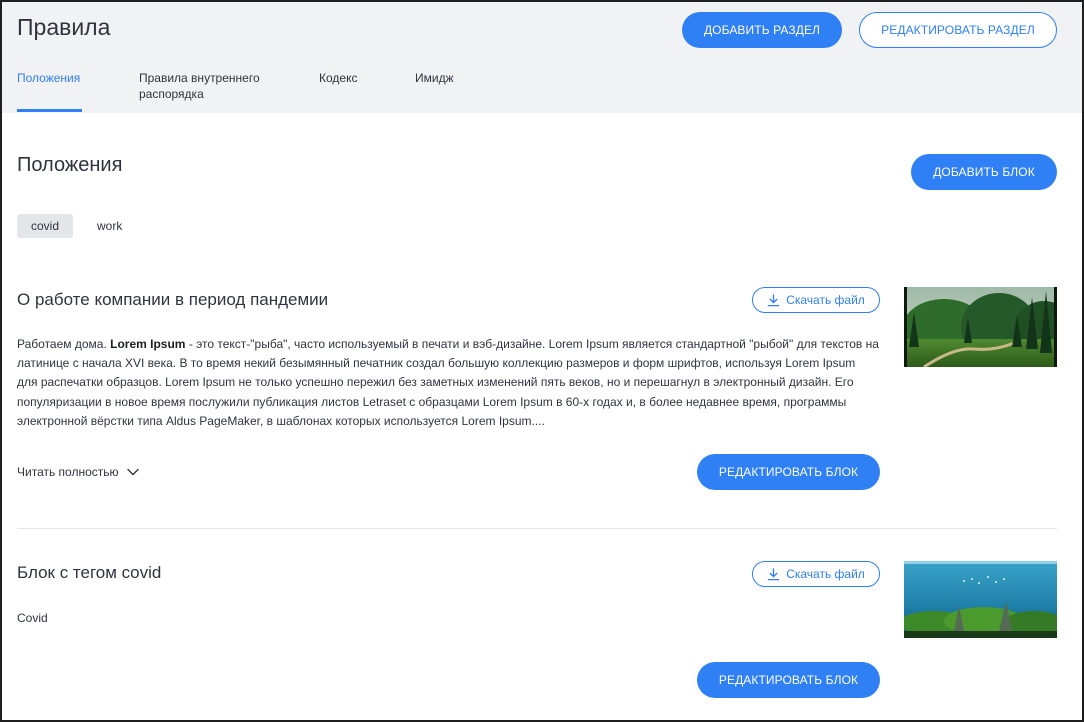  I want to click on tab-imidzh: Имидж, so click(434, 78).